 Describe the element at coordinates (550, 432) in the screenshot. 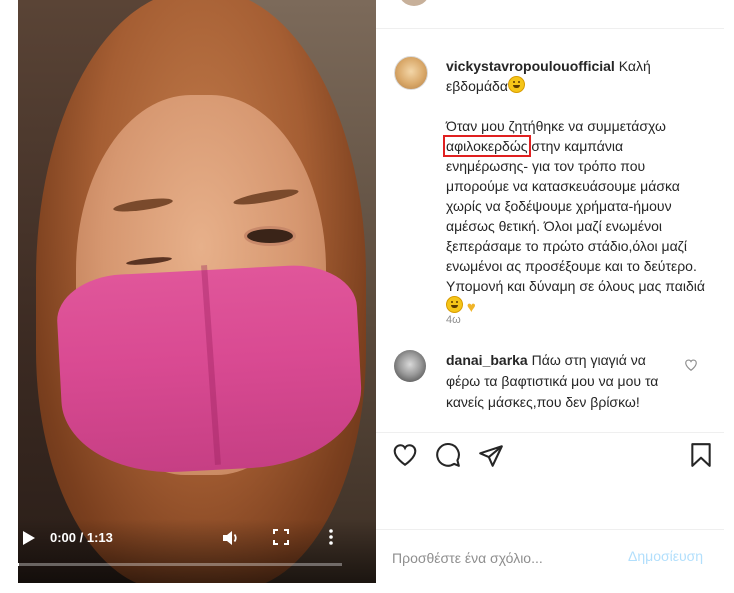

I see `actions-divider` at that location.